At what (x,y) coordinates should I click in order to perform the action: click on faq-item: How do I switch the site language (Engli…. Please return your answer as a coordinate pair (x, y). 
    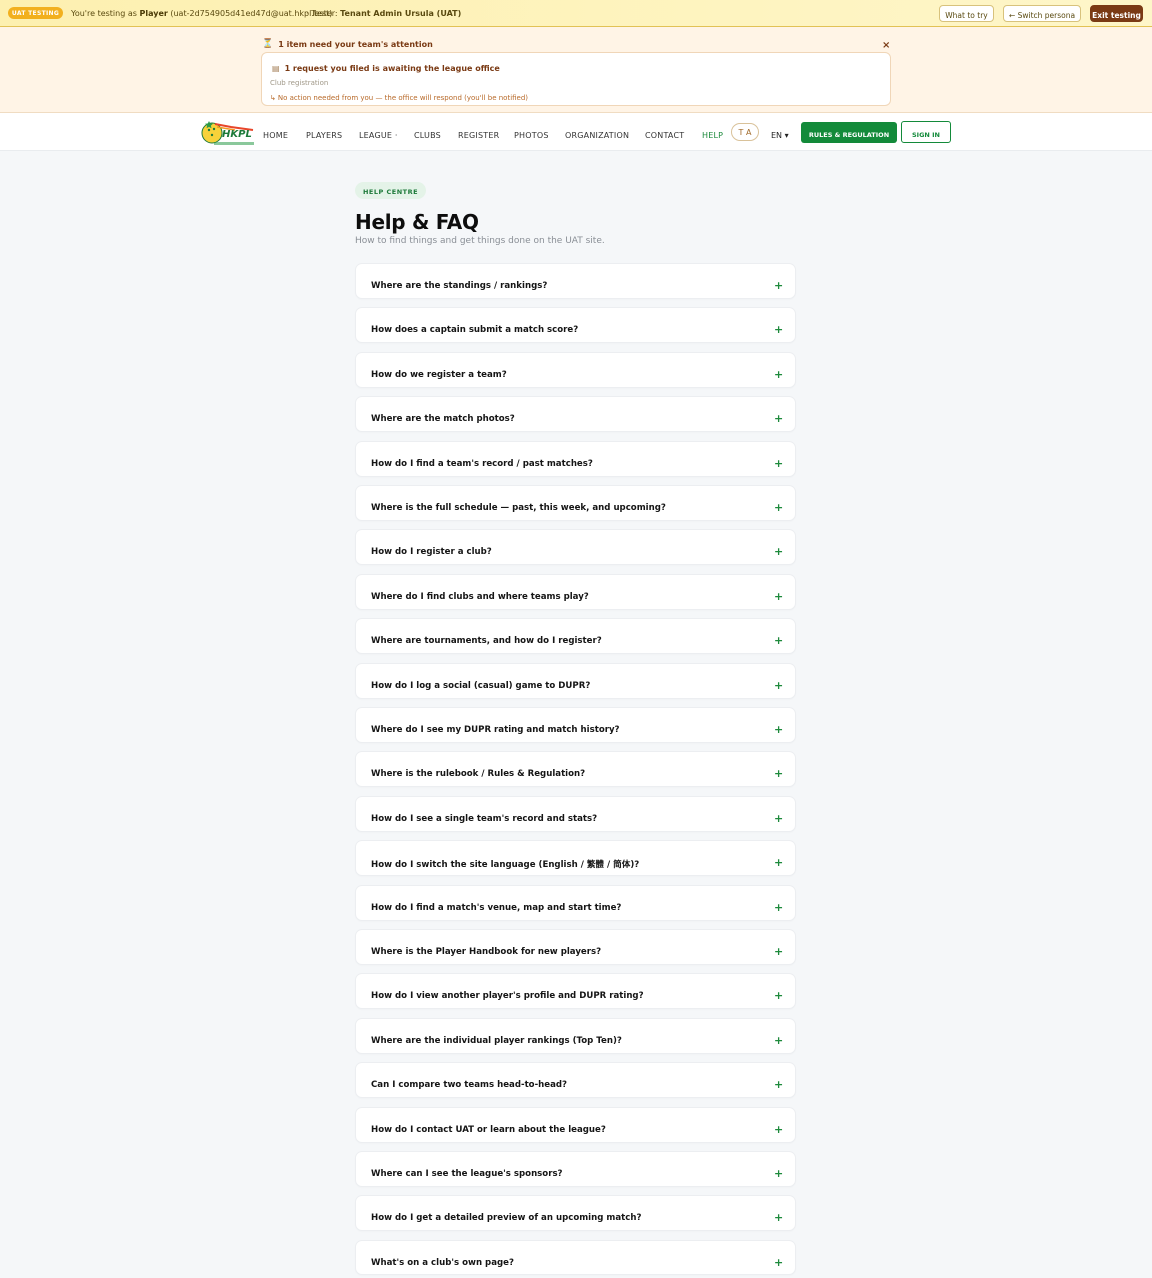
    Looking at the image, I should click on (575, 858).